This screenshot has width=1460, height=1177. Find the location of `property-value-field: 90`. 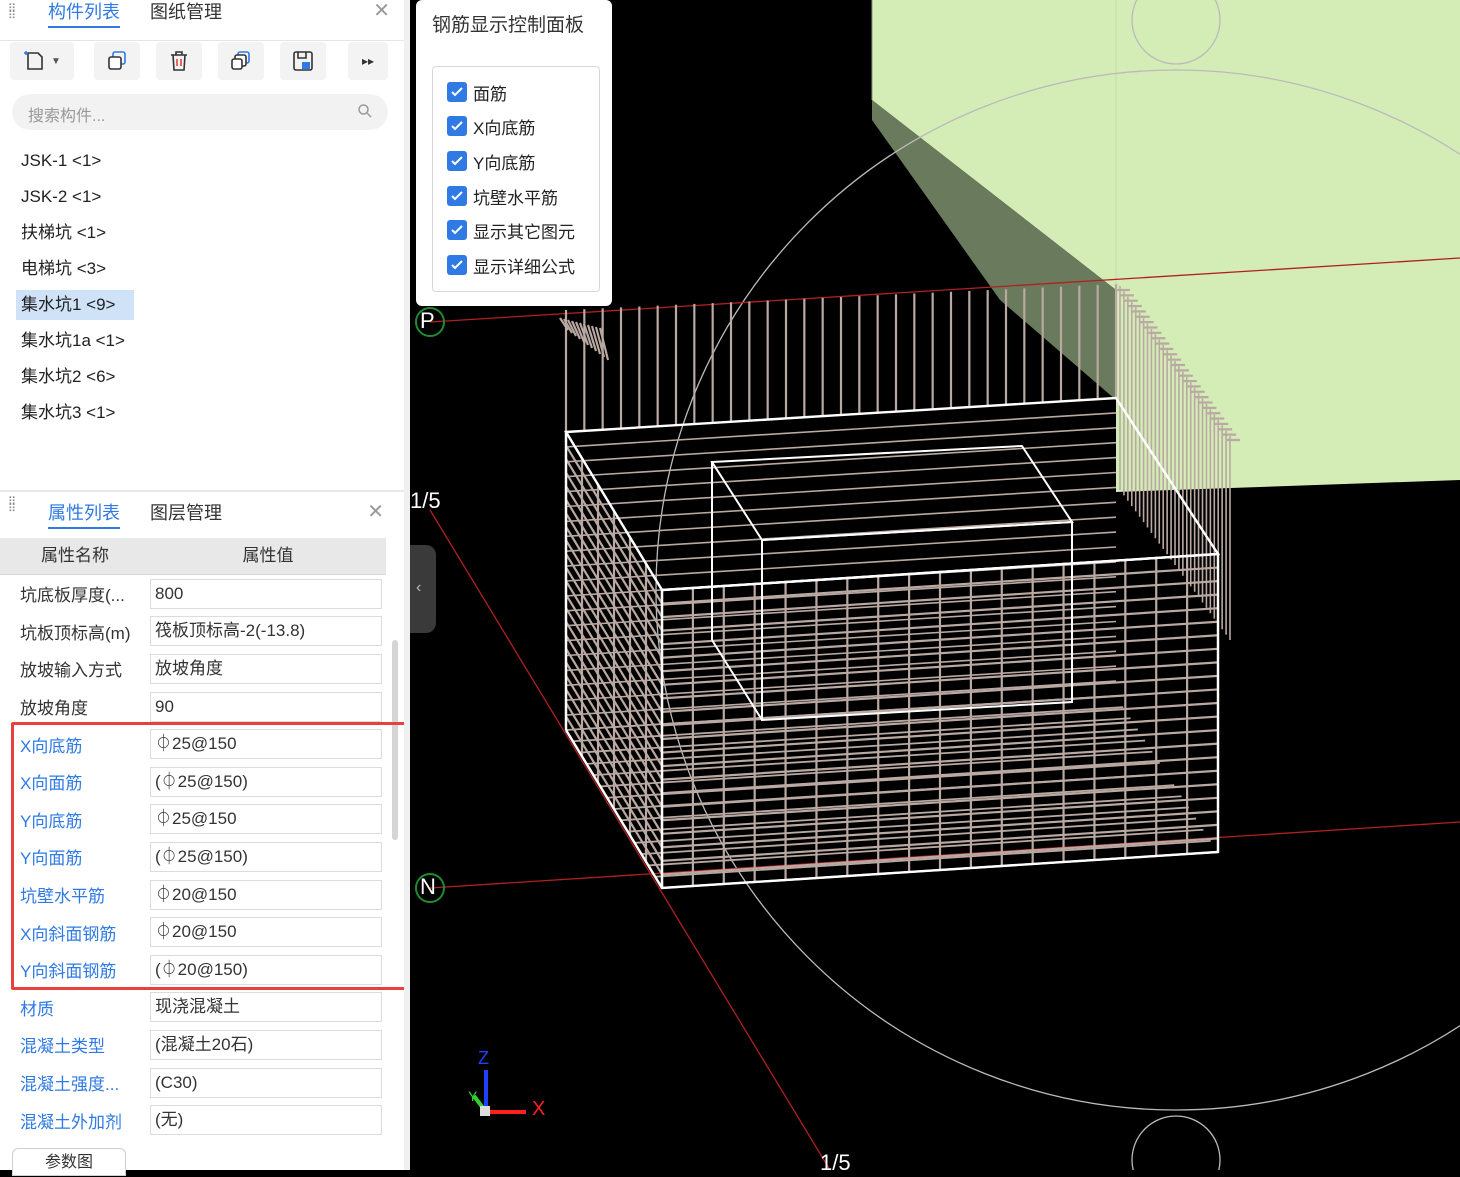

property-value-field: 90 is located at coordinates (266, 706).